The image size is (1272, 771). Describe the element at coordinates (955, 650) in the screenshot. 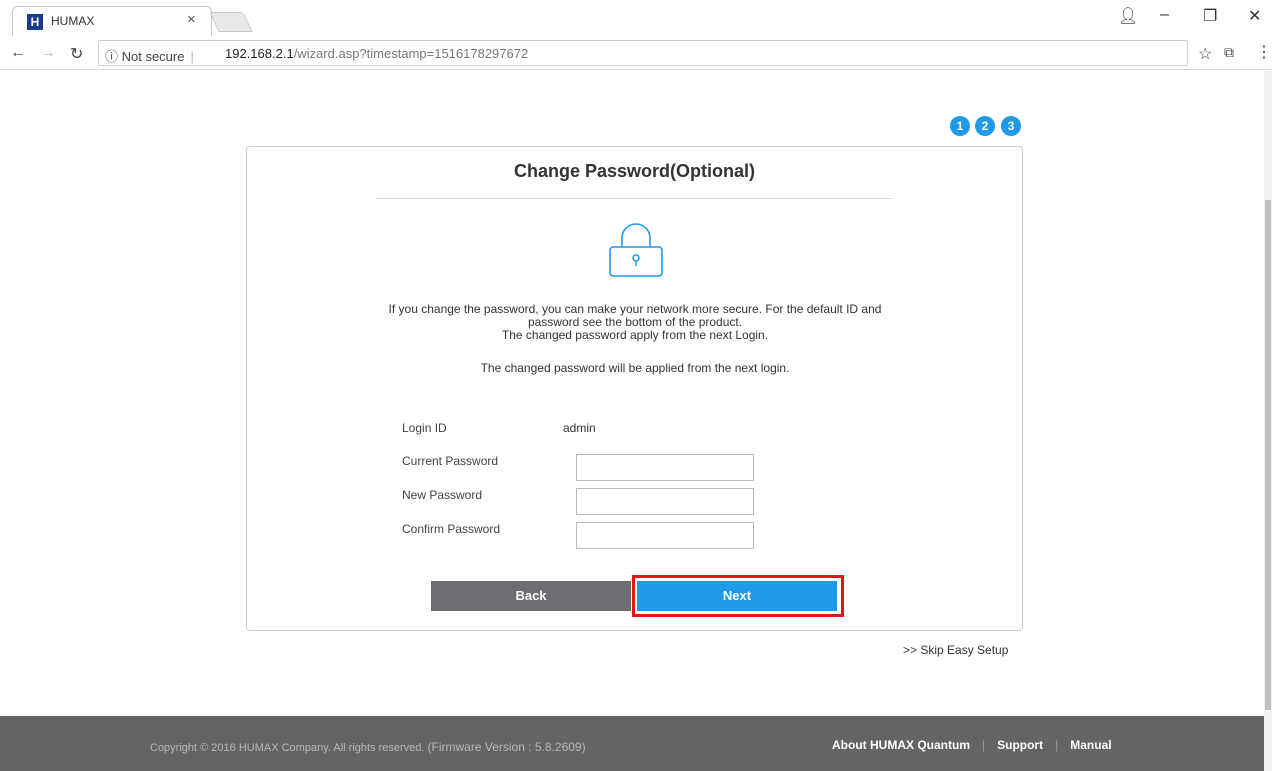

I see `skip-easy-setup-link: >> Skip Easy Setup` at that location.